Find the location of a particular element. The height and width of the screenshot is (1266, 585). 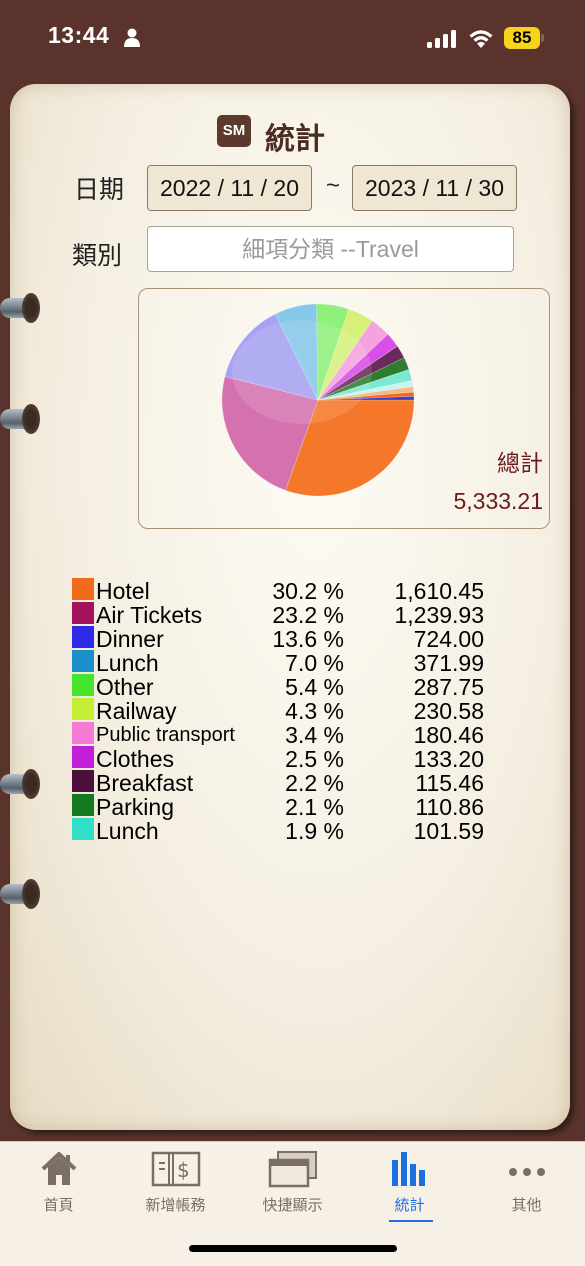

legend-row: Air Tickets 23.2 % 1,239.93 is located at coordinates (287, 615).